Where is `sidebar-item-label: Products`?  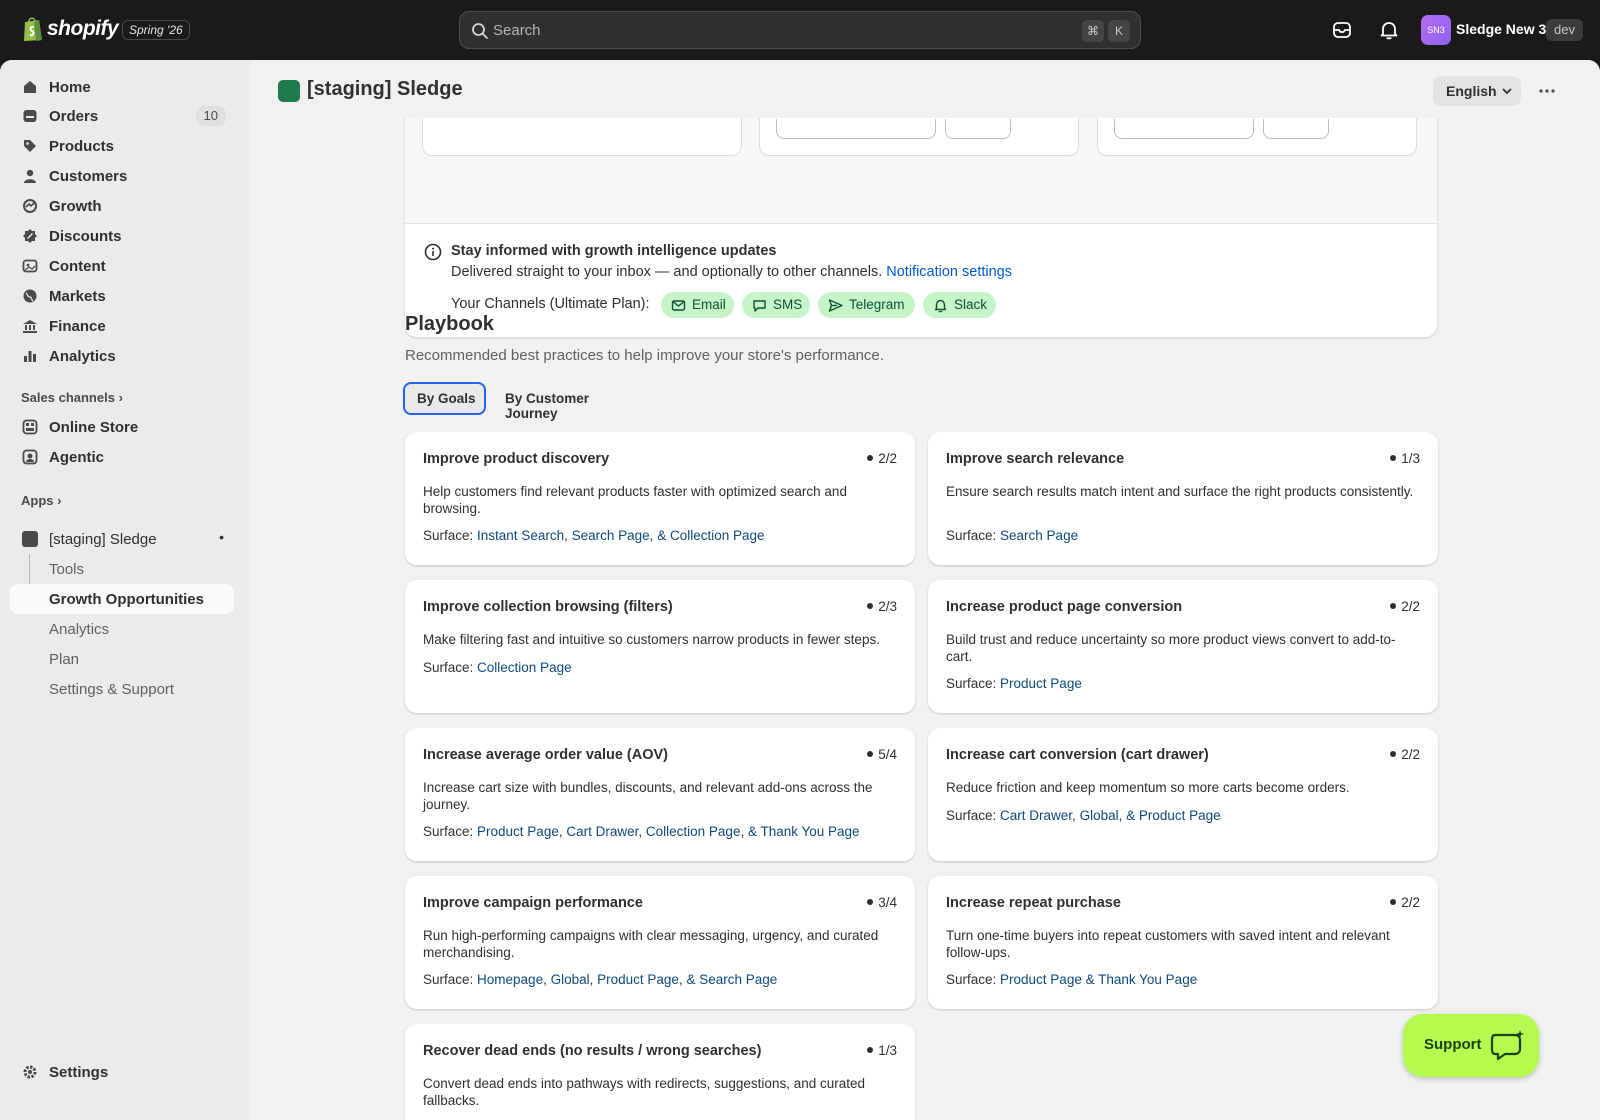
sidebar-item-label: Products is located at coordinates (82, 146).